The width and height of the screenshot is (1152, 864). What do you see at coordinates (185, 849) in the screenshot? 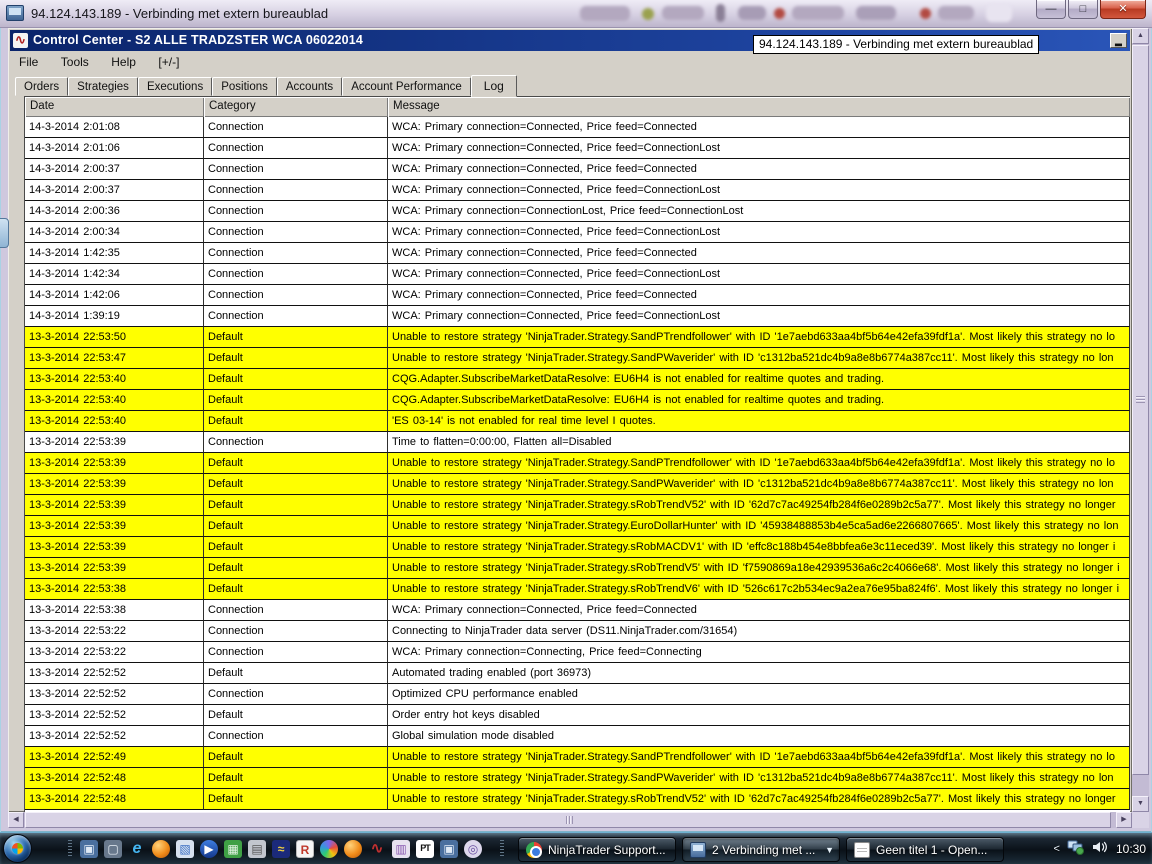
I see `explorer-icon: ▧` at bounding box center [185, 849].